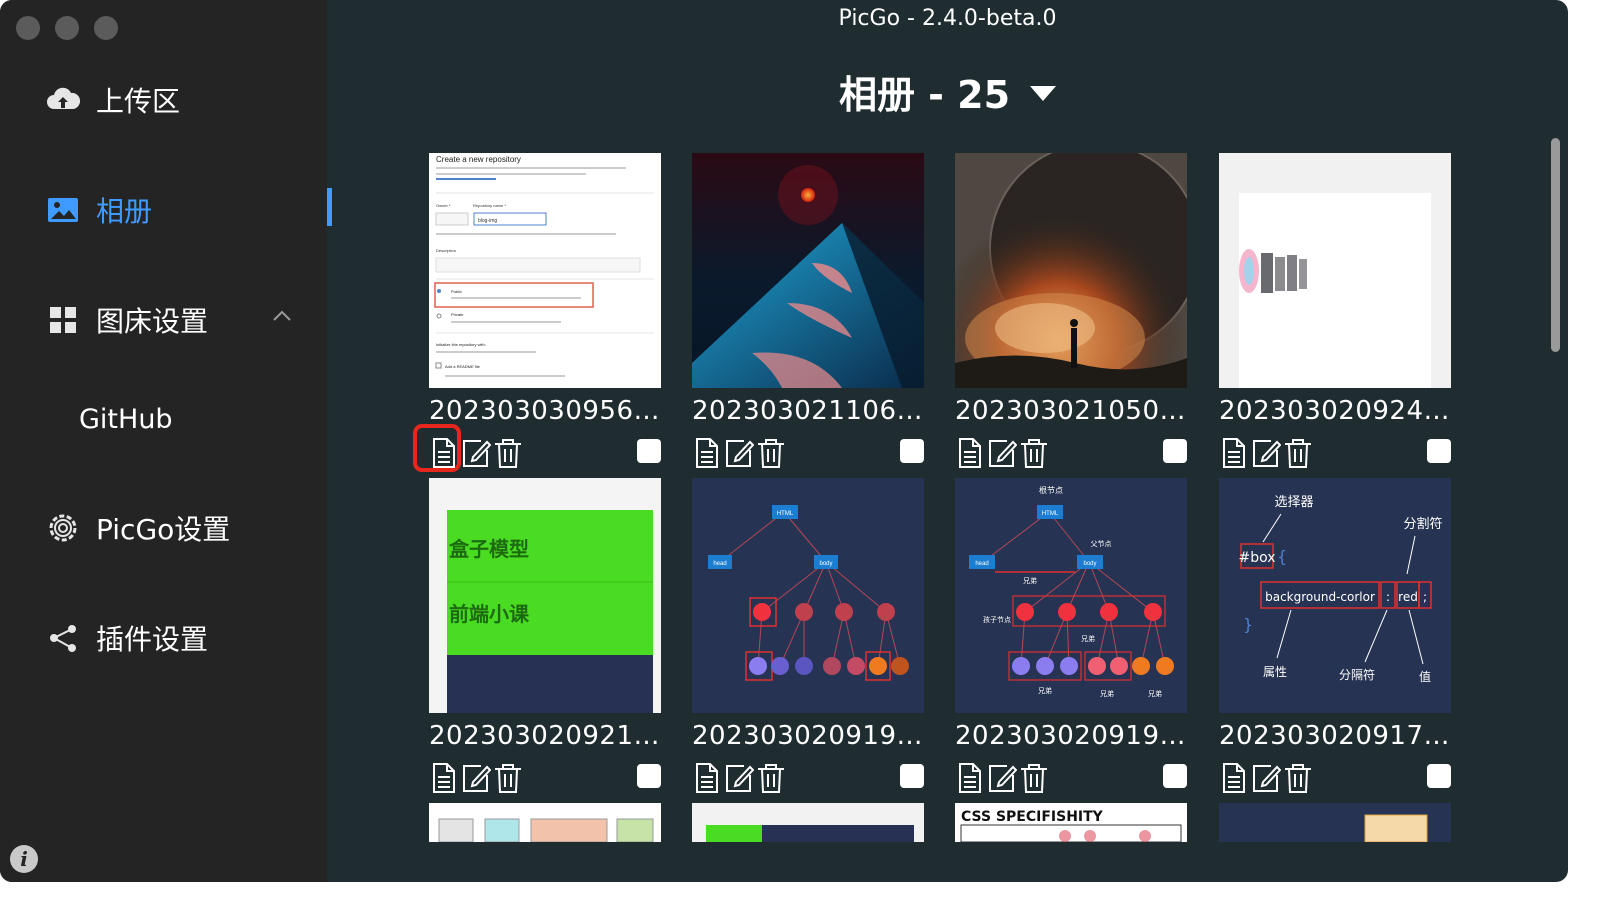  Describe the element at coordinates (1248, 624) in the screenshot. I see `thumb-text: }` at that location.